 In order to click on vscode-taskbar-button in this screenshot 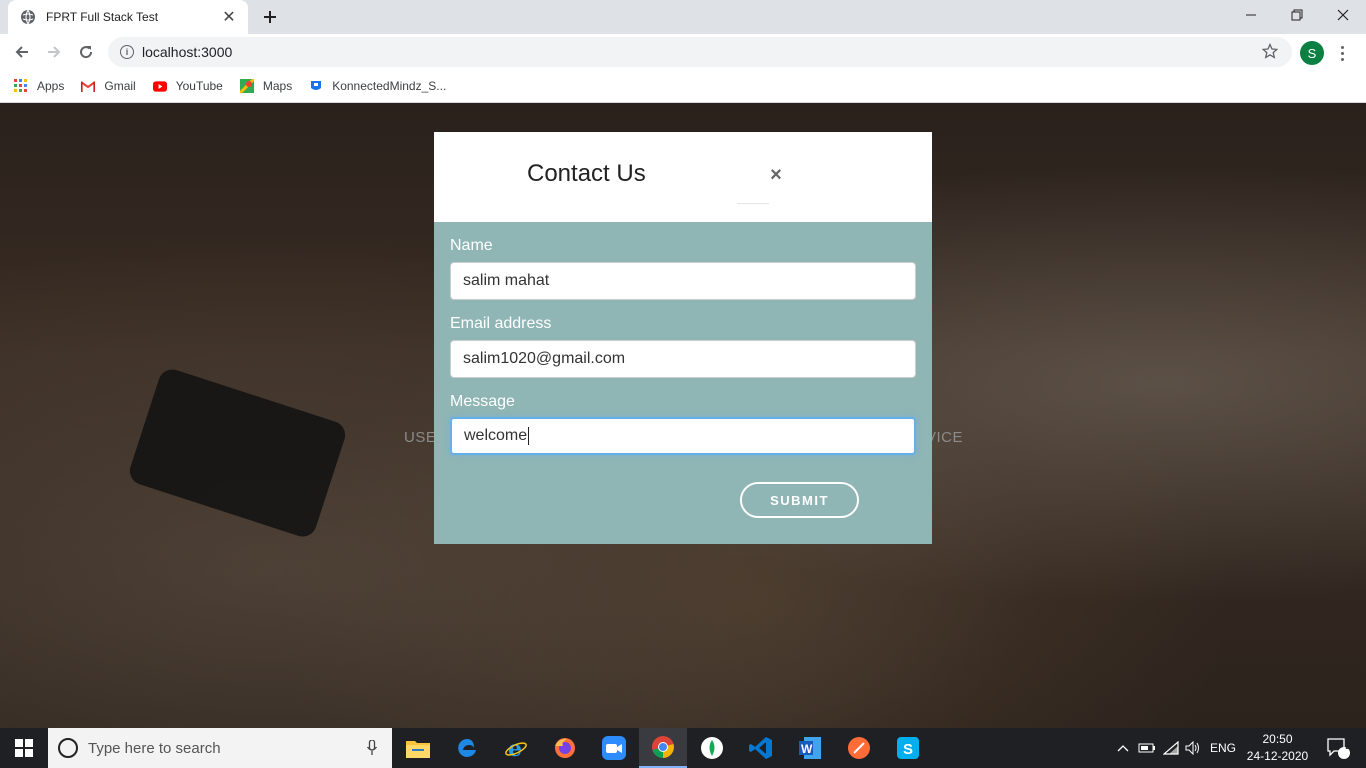, I will do `click(761, 748)`.